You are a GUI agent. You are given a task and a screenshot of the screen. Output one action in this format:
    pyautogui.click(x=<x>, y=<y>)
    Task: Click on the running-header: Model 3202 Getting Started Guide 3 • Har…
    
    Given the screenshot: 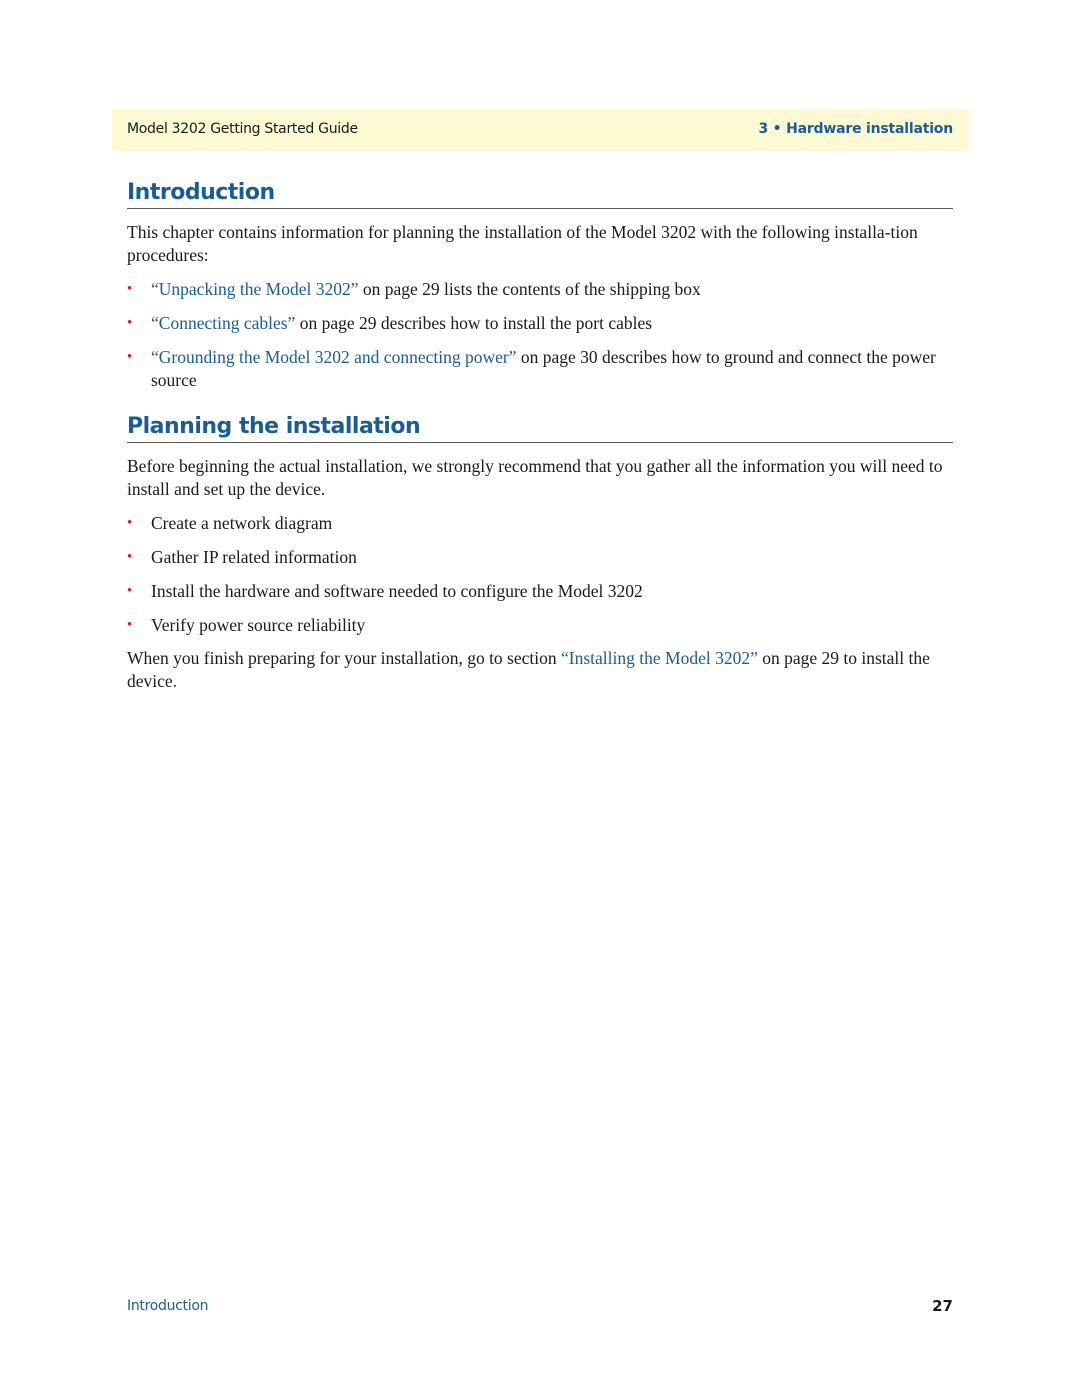 What is the action you would take?
    pyautogui.click(x=540, y=130)
    